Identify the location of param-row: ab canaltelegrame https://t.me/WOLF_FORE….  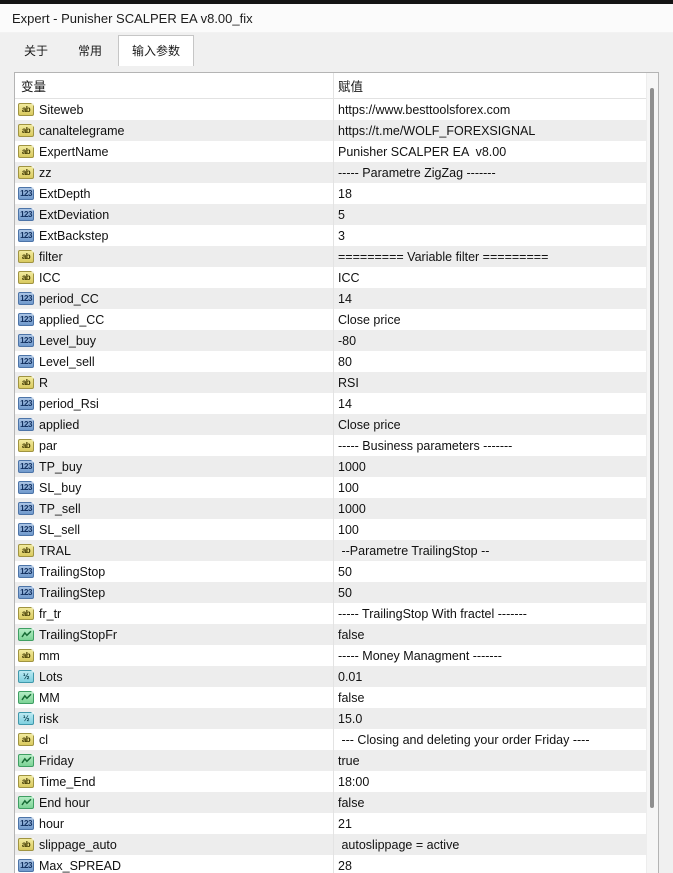
(336, 130).